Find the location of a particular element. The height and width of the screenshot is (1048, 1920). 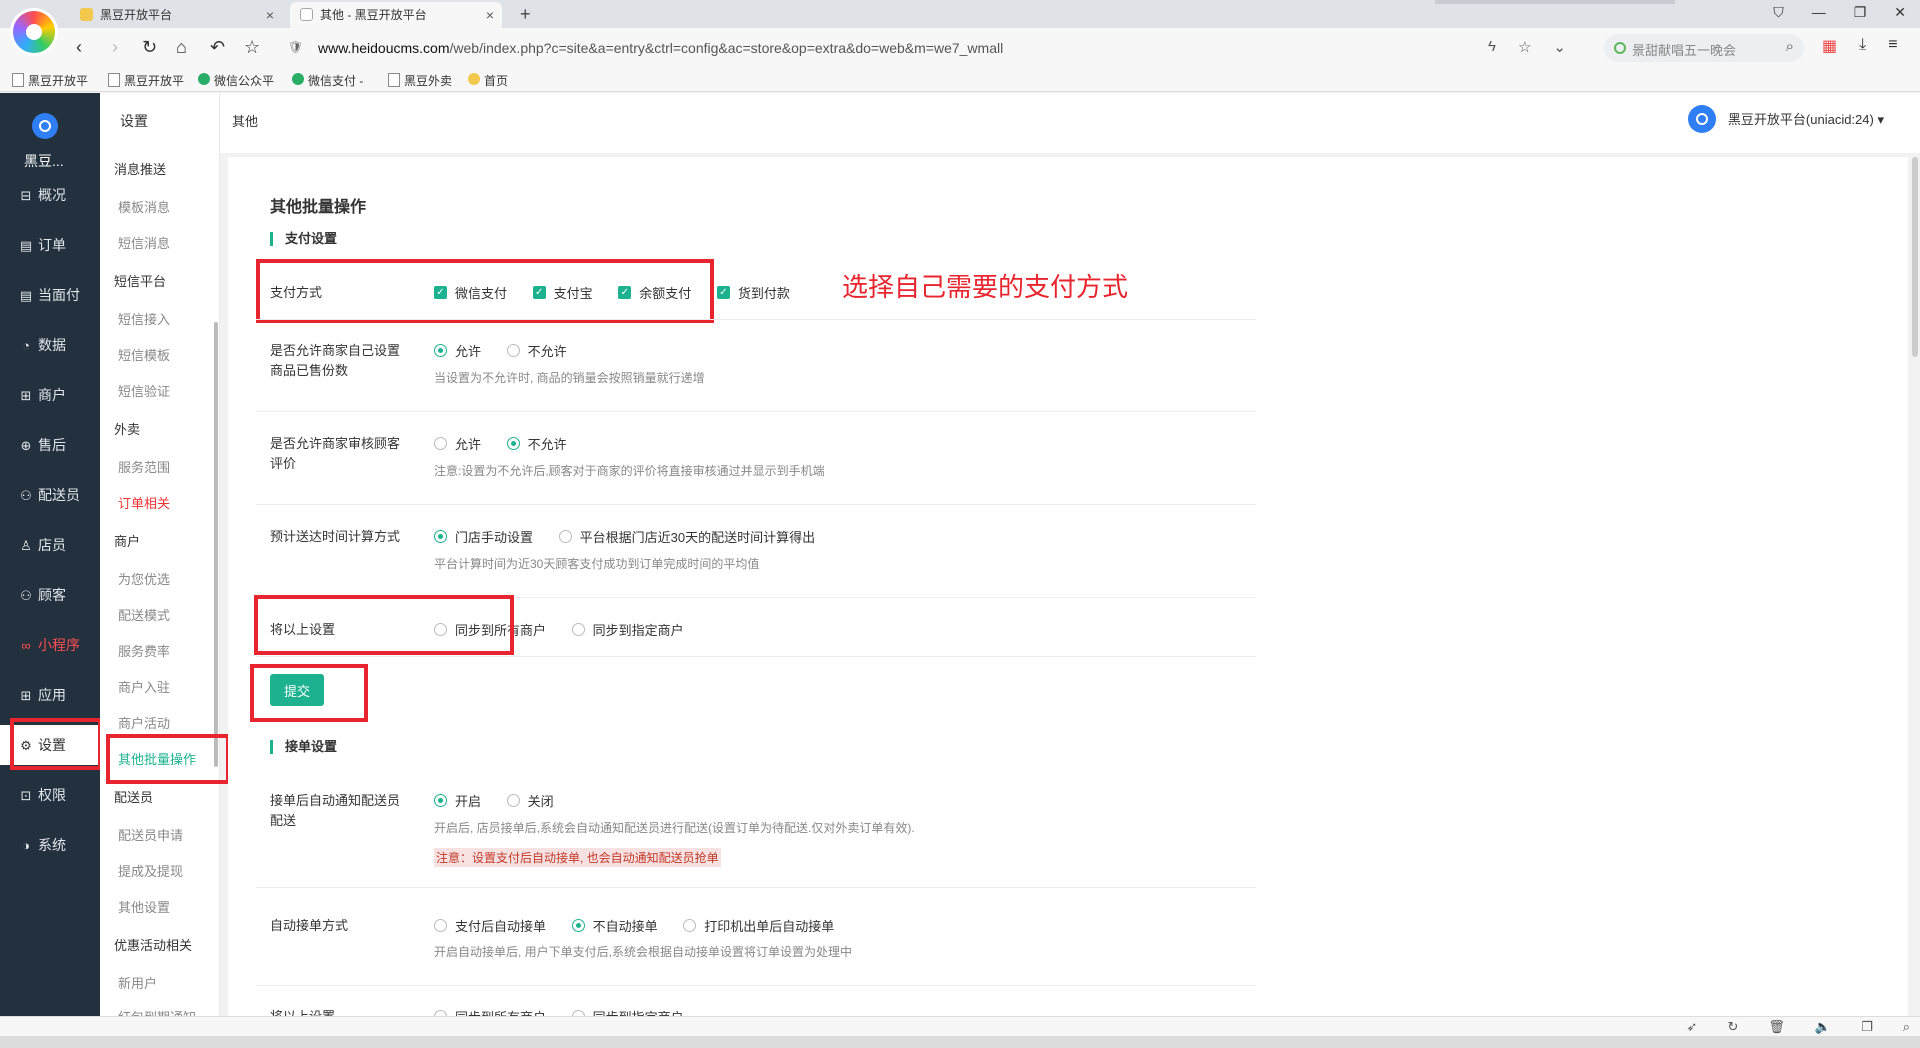

bookmark-item: 微信支付 - is located at coordinates (327, 80).